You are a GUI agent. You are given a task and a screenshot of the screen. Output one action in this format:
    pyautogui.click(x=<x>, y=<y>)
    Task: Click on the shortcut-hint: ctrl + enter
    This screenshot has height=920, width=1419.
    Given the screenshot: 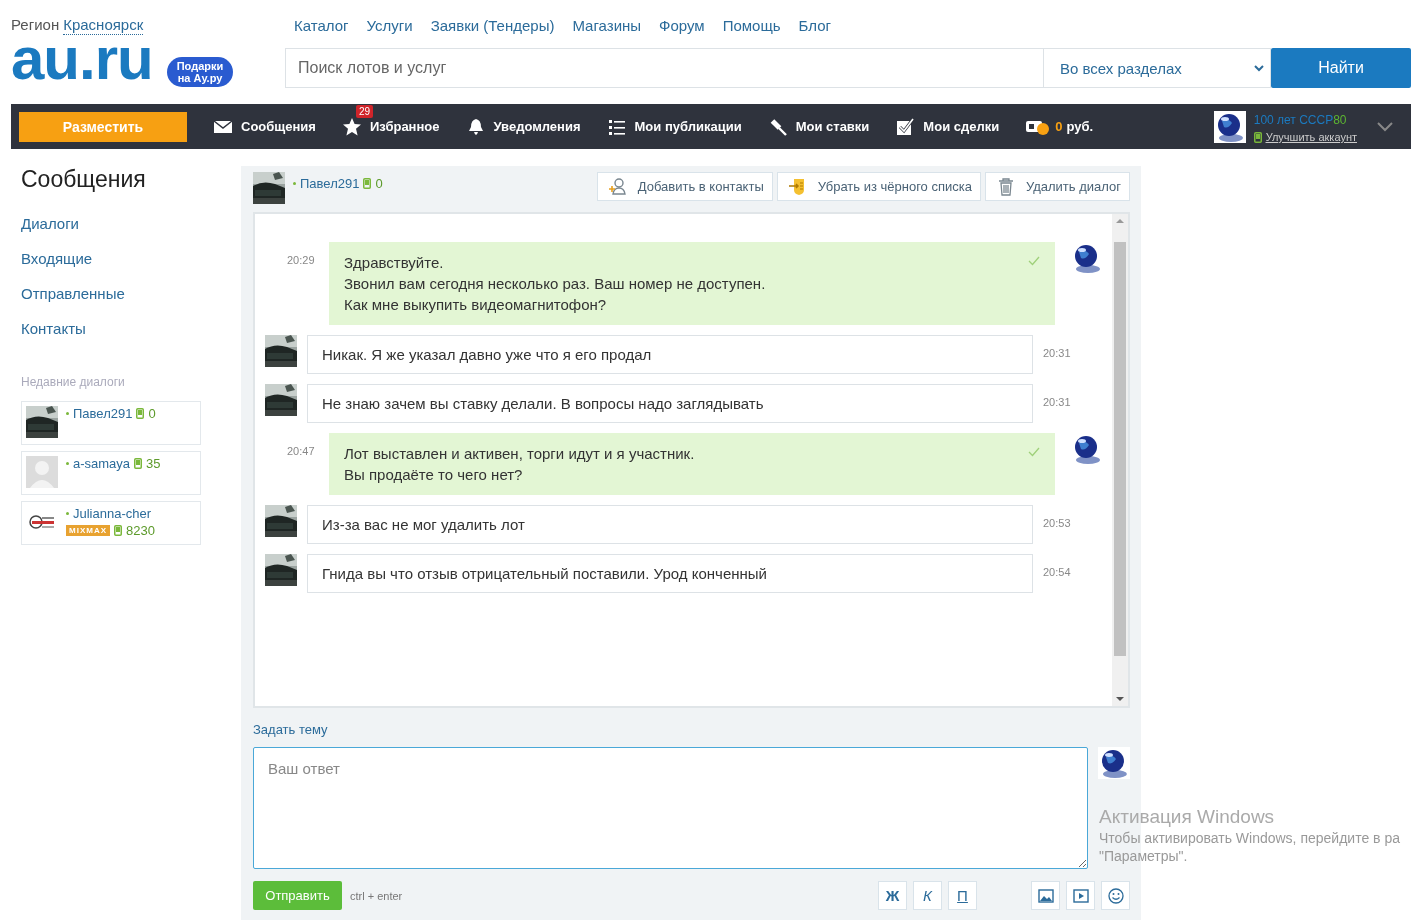 What is the action you would take?
    pyautogui.click(x=376, y=895)
    